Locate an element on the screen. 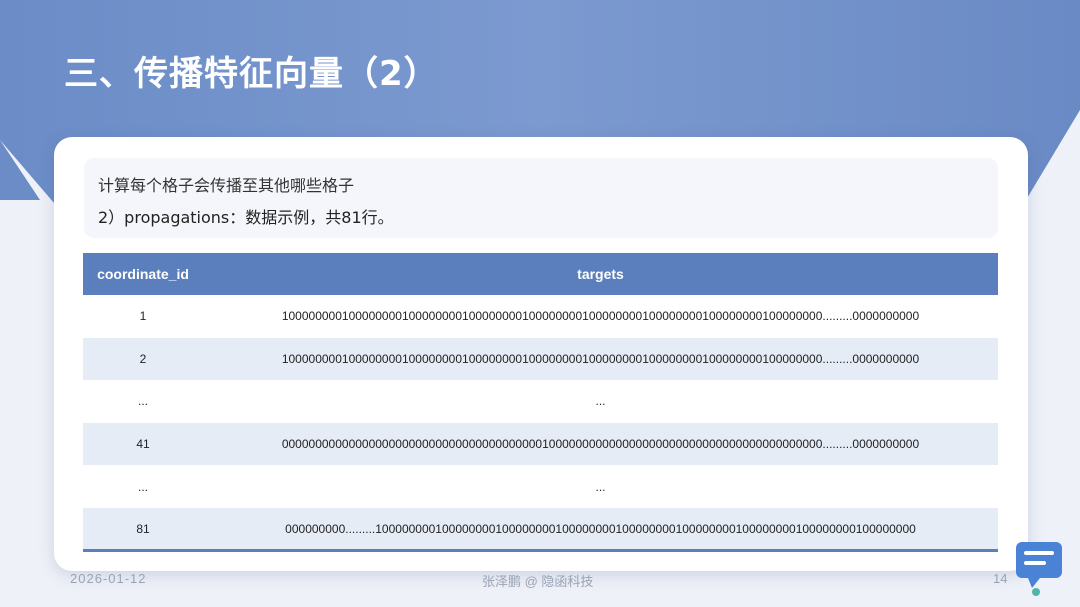 This screenshot has width=1080, height=607. cell-id: 81 is located at coordinates (143, 530).